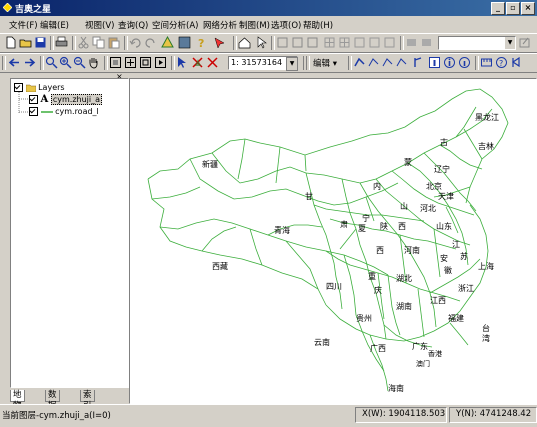  I want to click on zoom-window-icon, so click(51, 62).